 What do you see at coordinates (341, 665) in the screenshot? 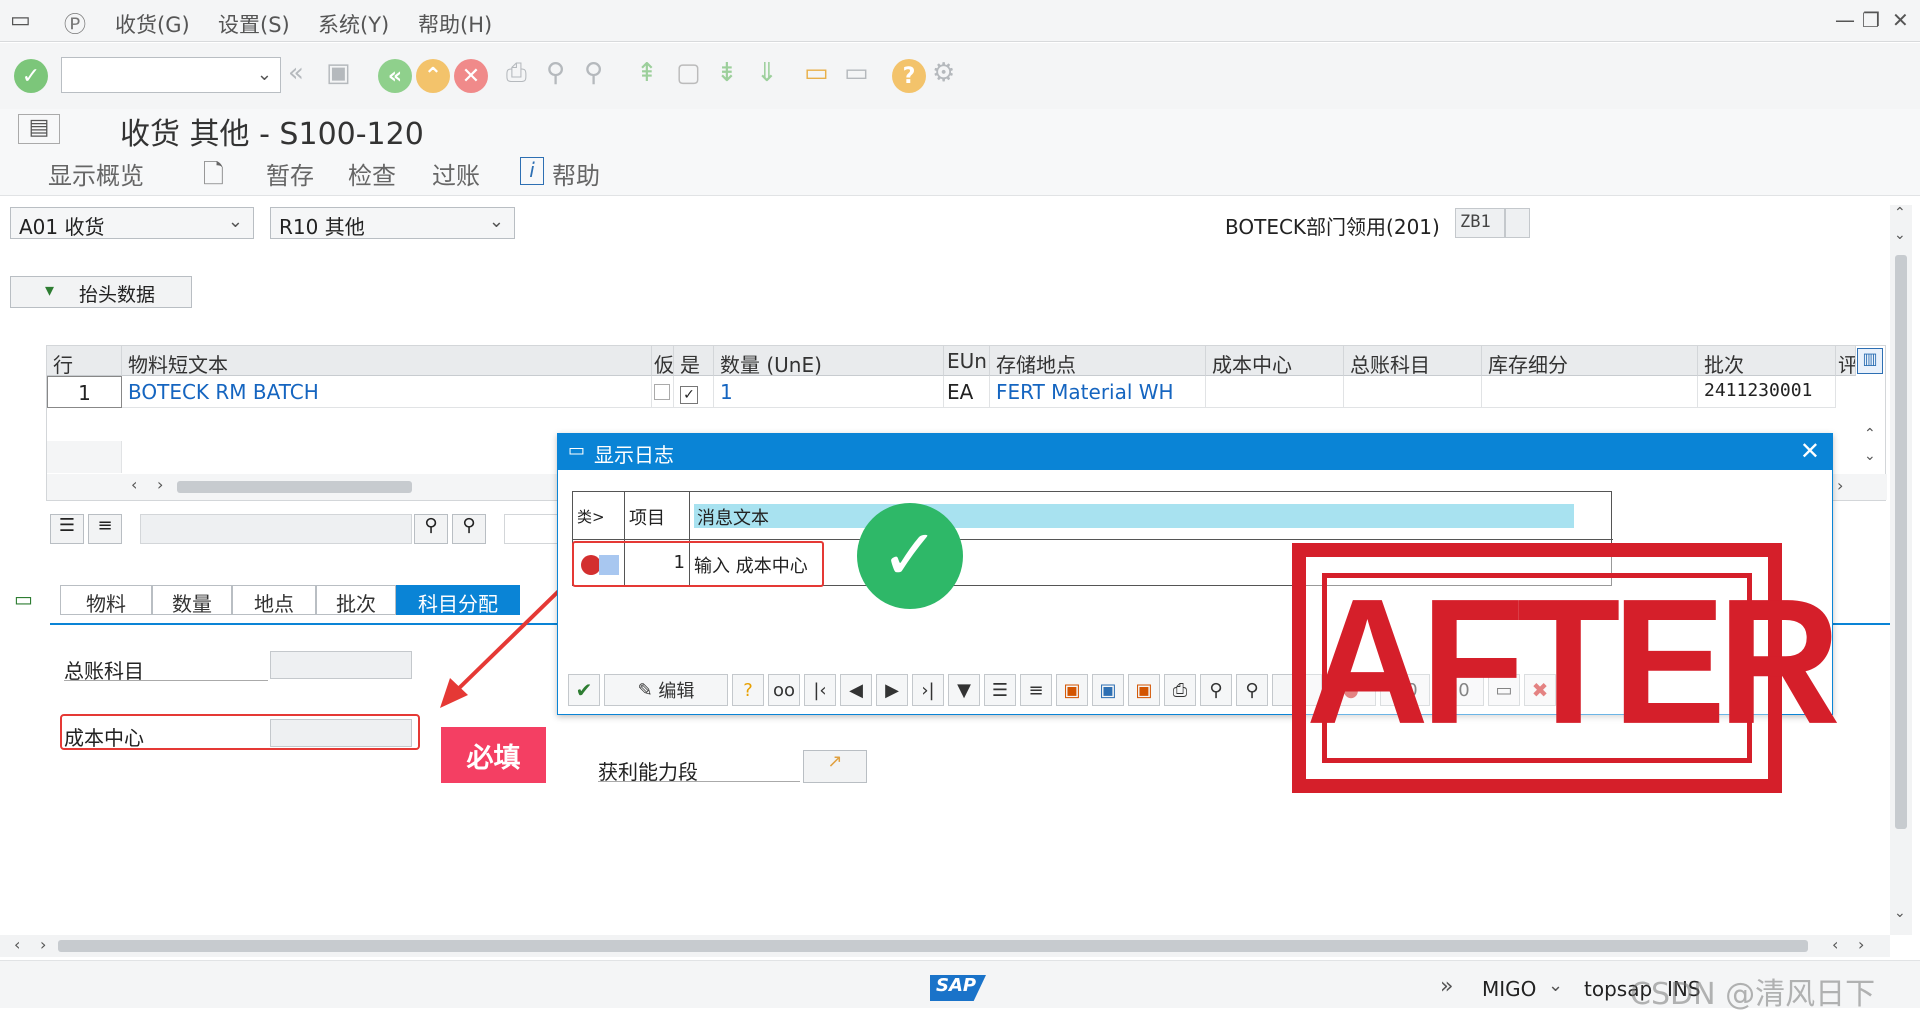
I see `gl-account-input` at bounding box center [341, 665].